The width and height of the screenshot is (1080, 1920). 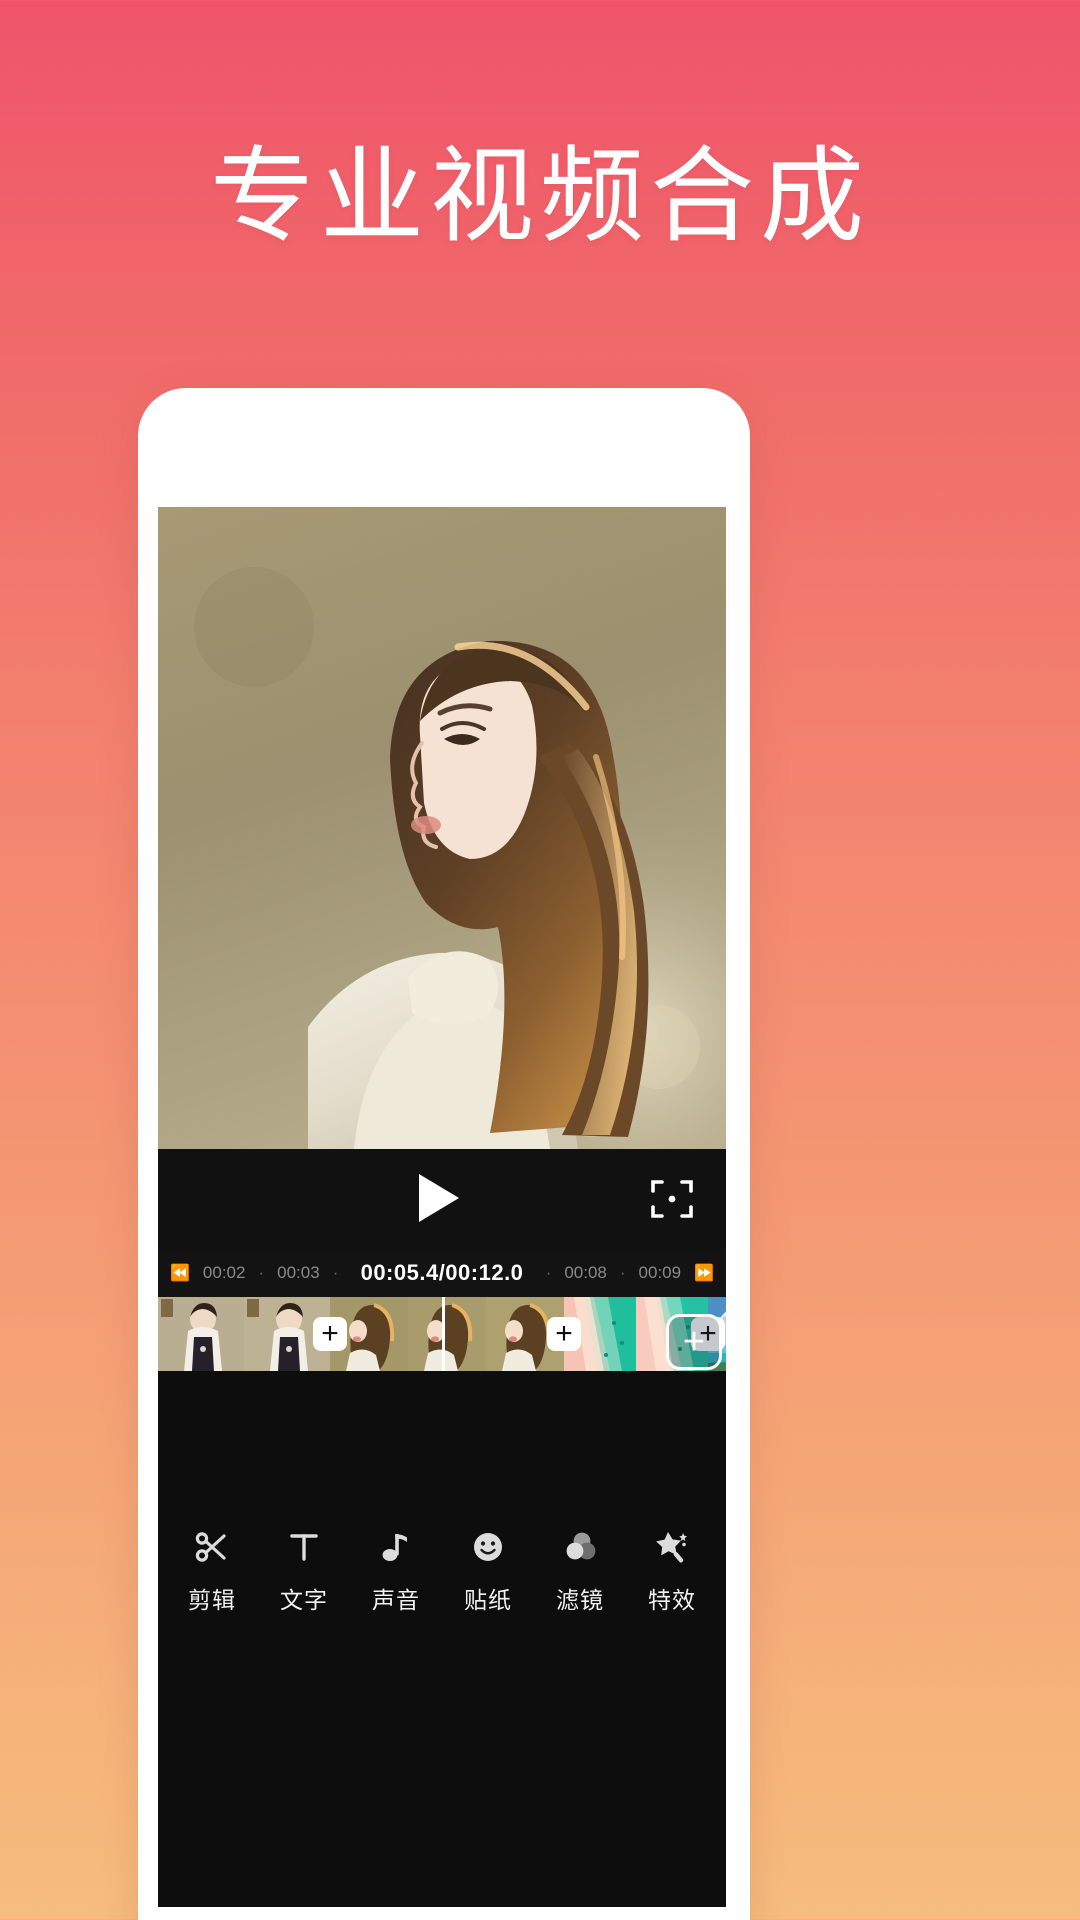 I want to click on play-button, so click(x=442, y=1199).